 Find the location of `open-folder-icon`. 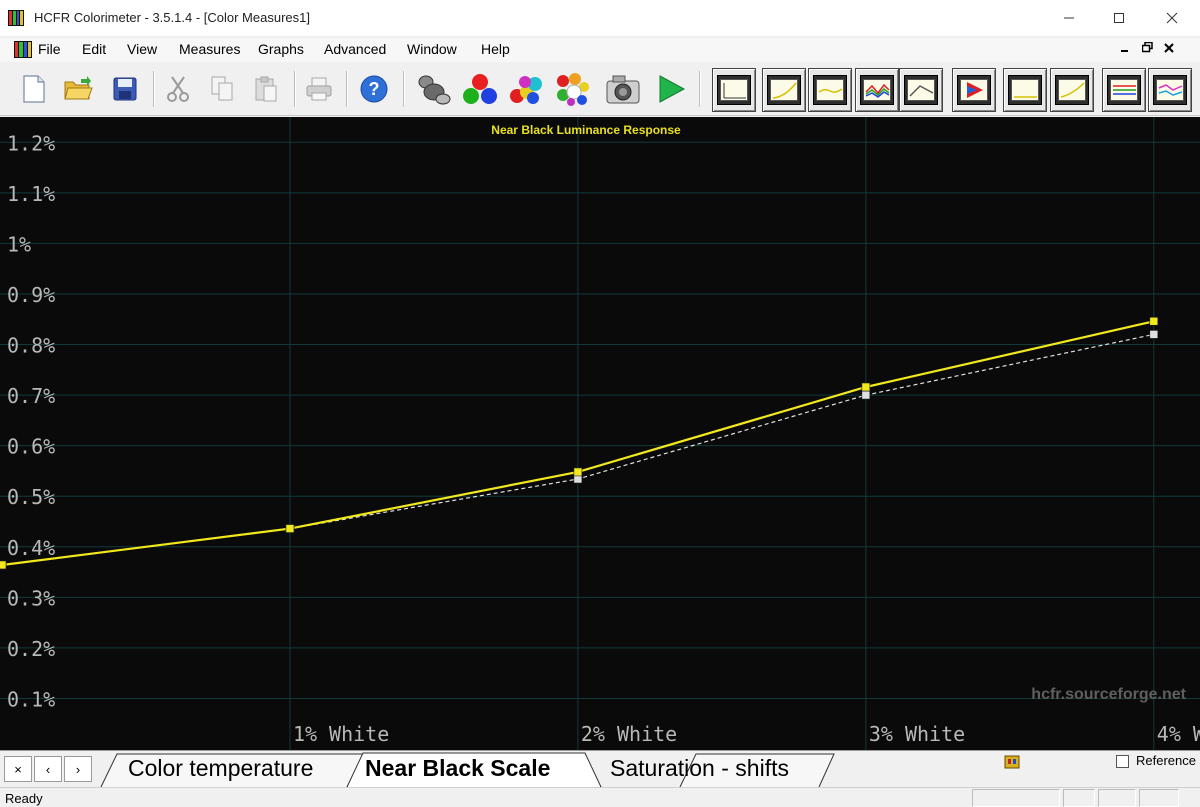

open-folder-icon is located at coordinates (78, 88).